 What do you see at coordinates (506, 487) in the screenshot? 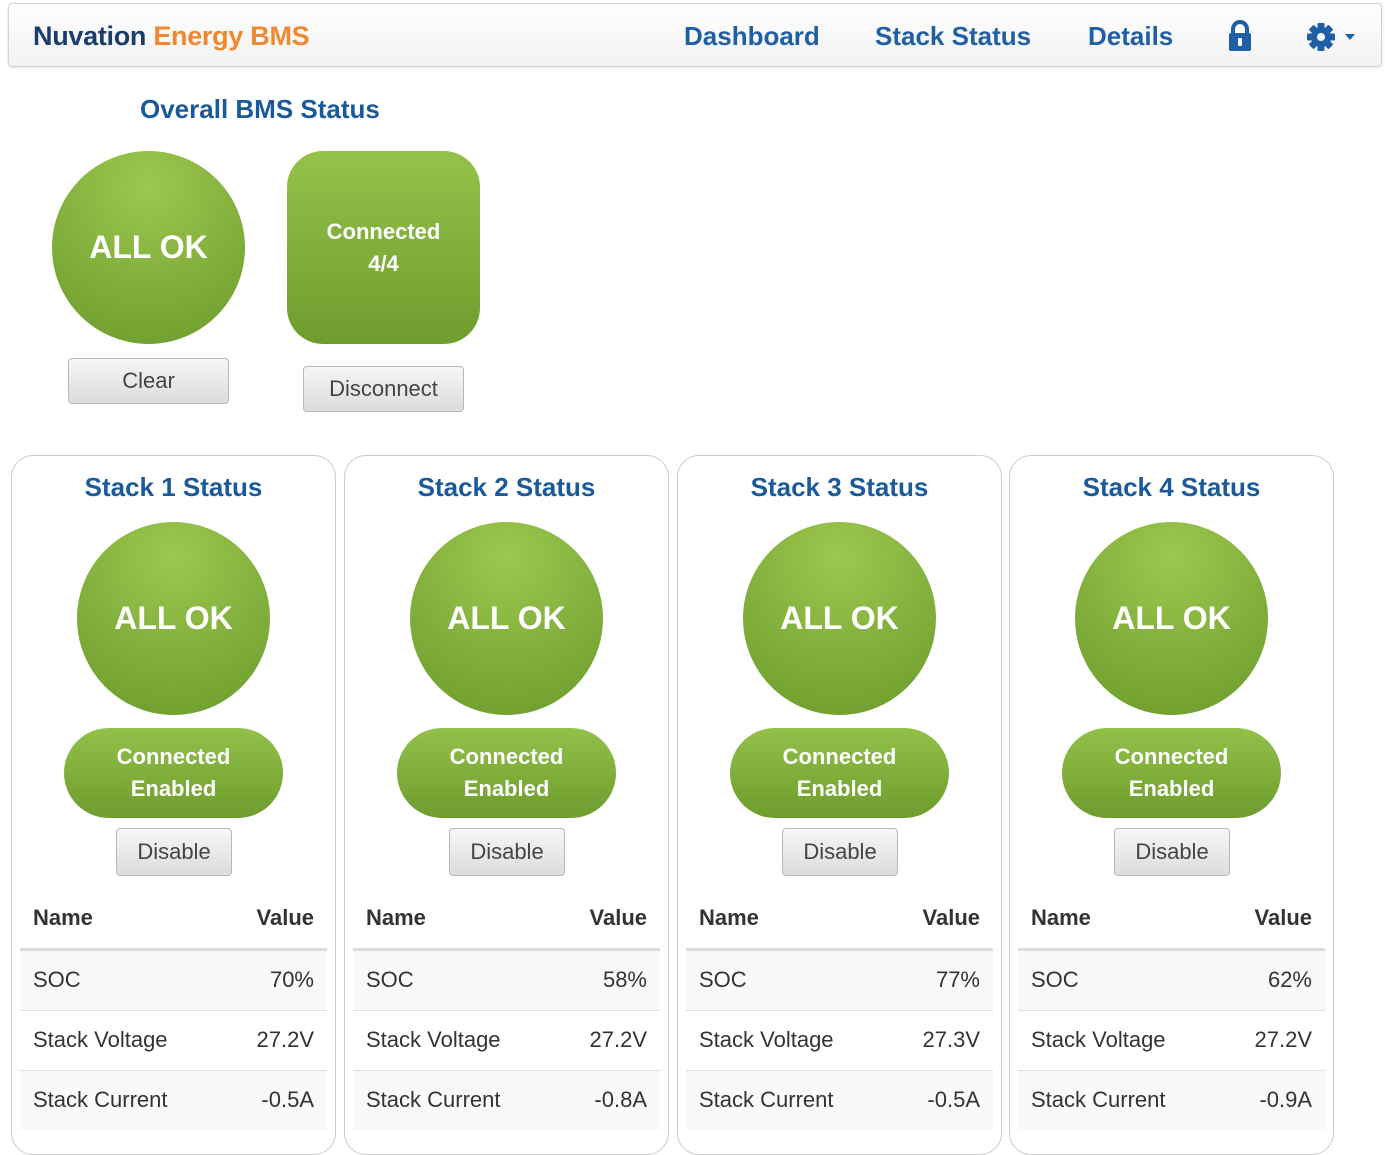
I see `stack-title: Stack 2 Status` at bounding box center [506, 487].